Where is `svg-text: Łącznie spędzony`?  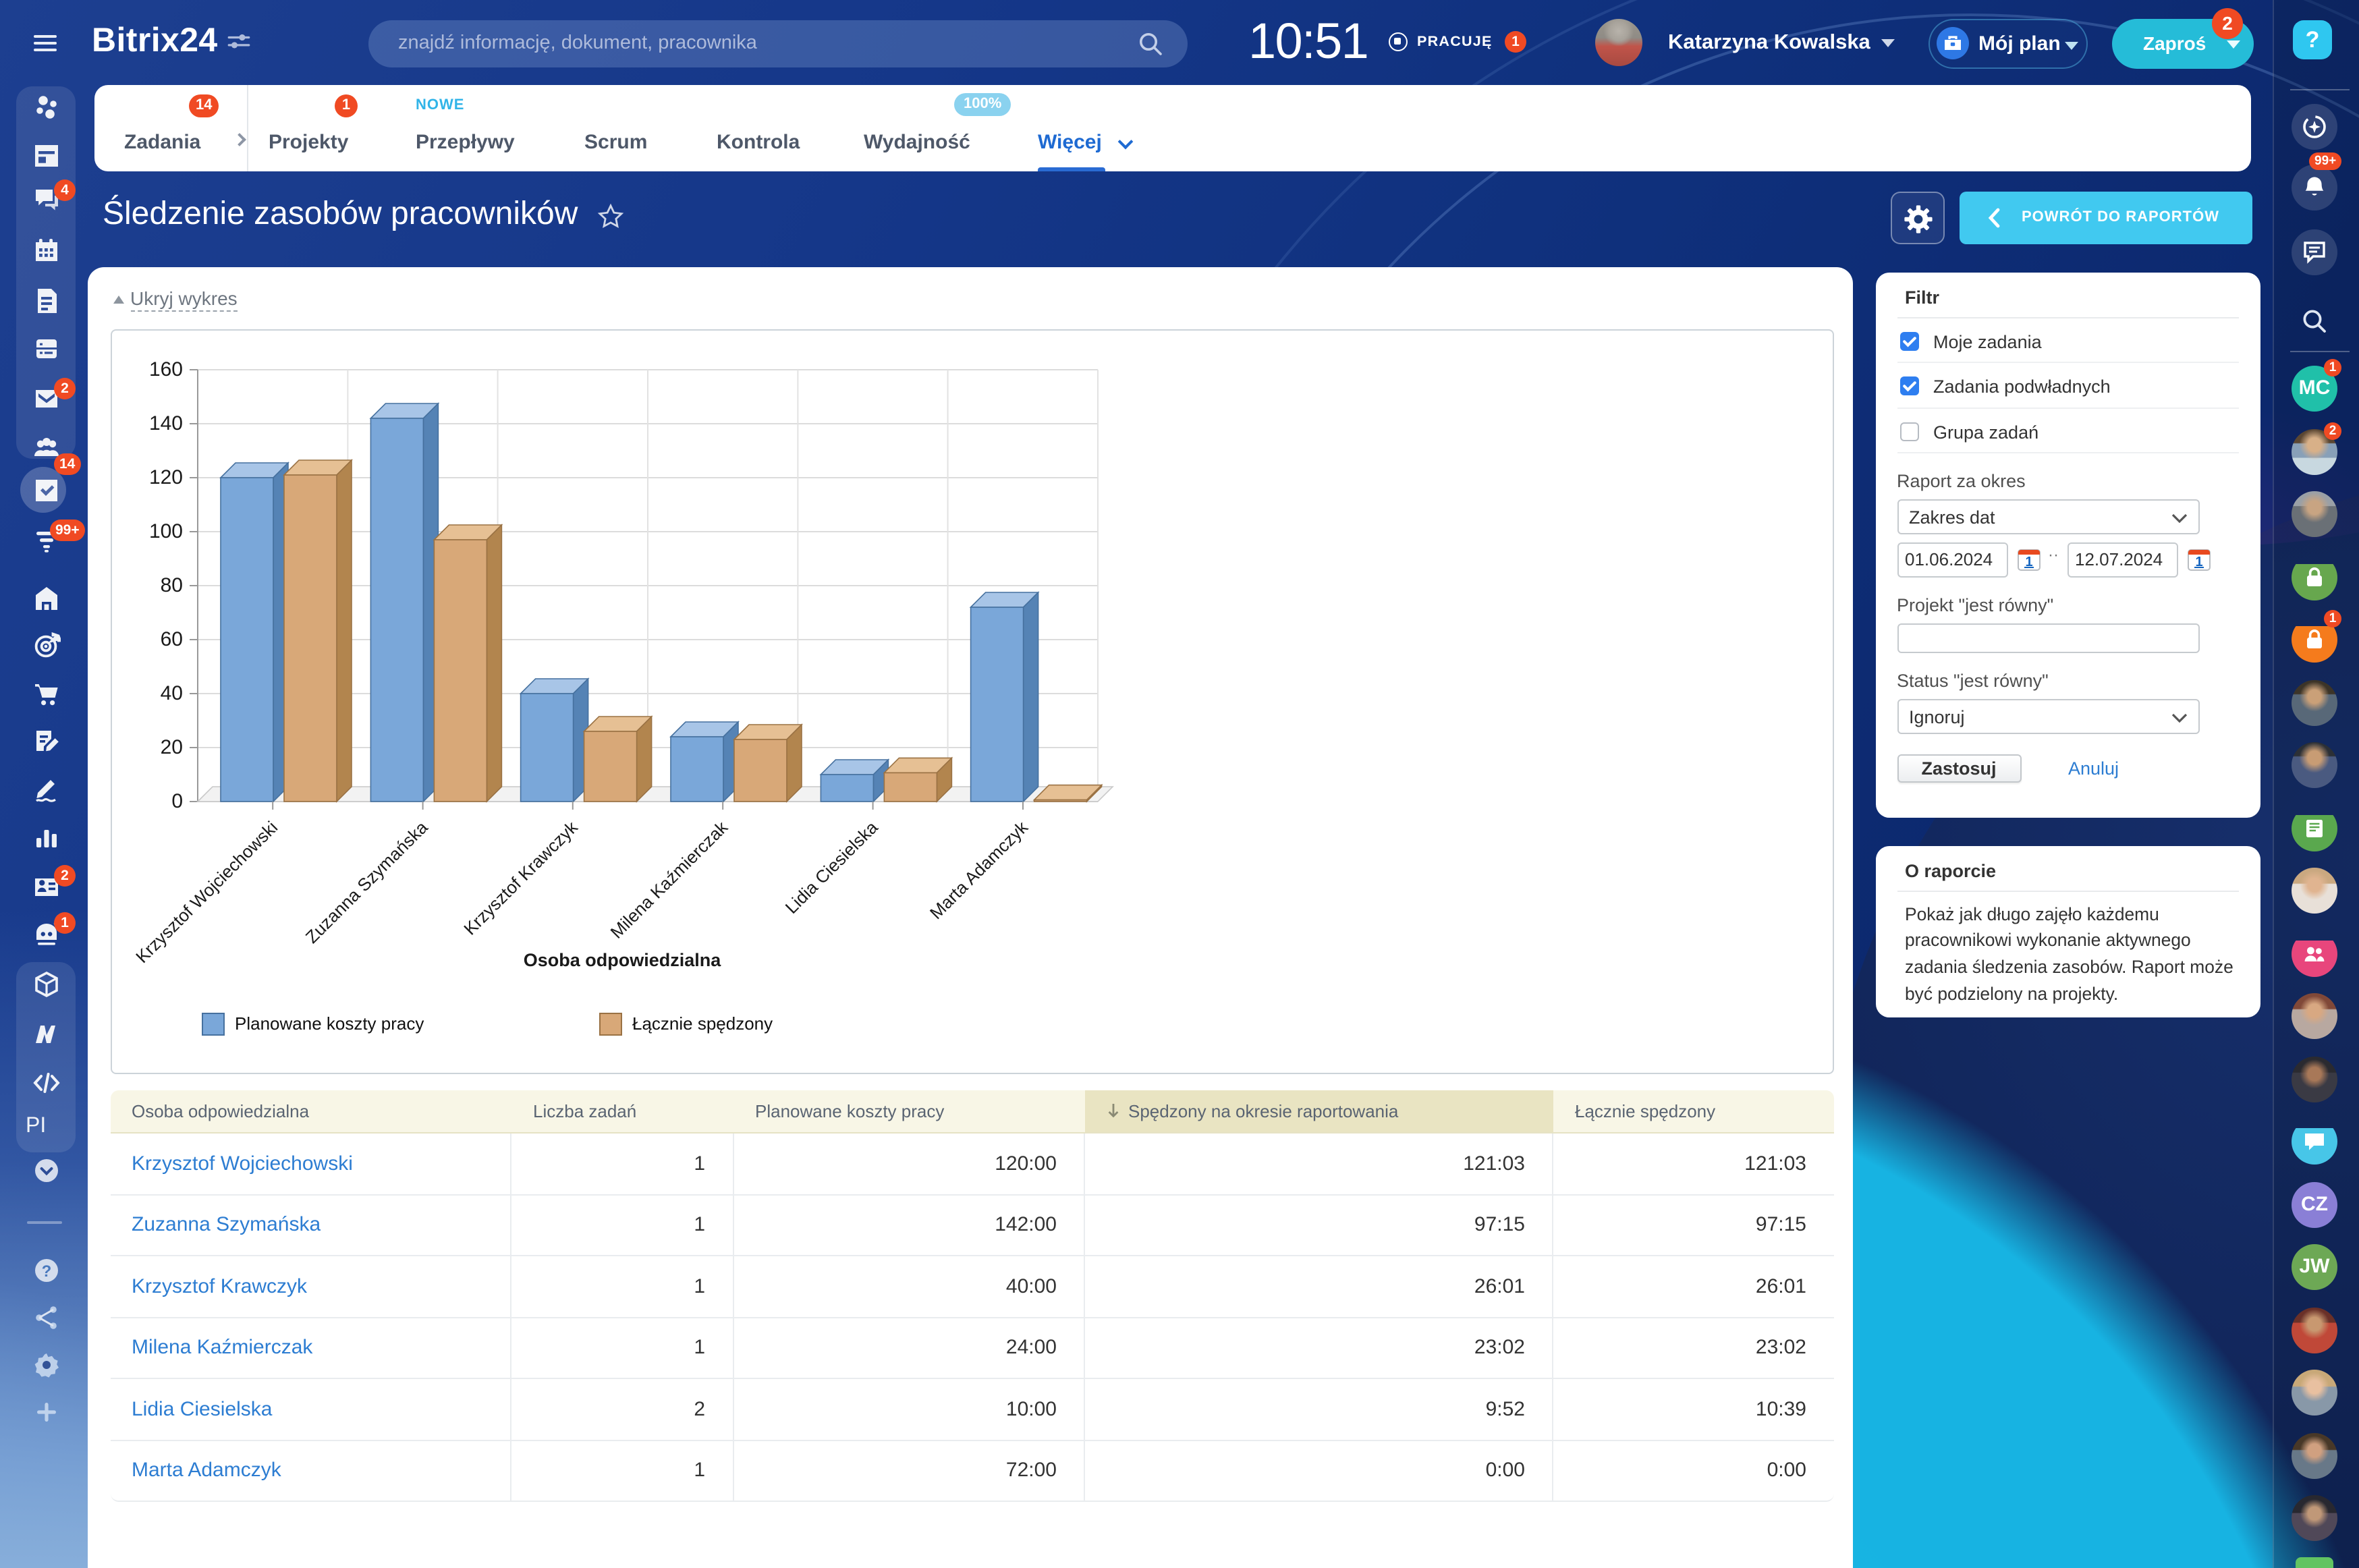
svg-text: Łącznie spędzony is located at coordinates (702, 1023).